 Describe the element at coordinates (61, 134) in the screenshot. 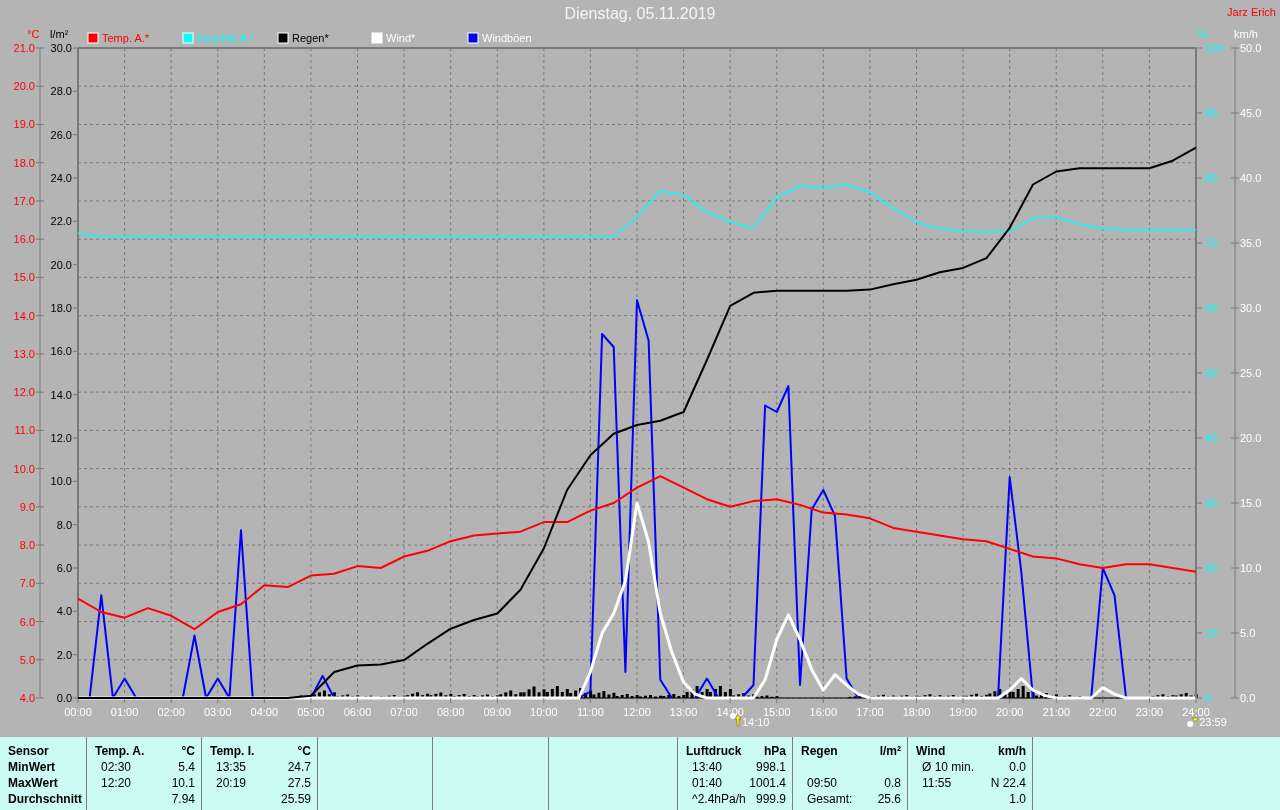

I see `axis-label: 26.0` at that location.